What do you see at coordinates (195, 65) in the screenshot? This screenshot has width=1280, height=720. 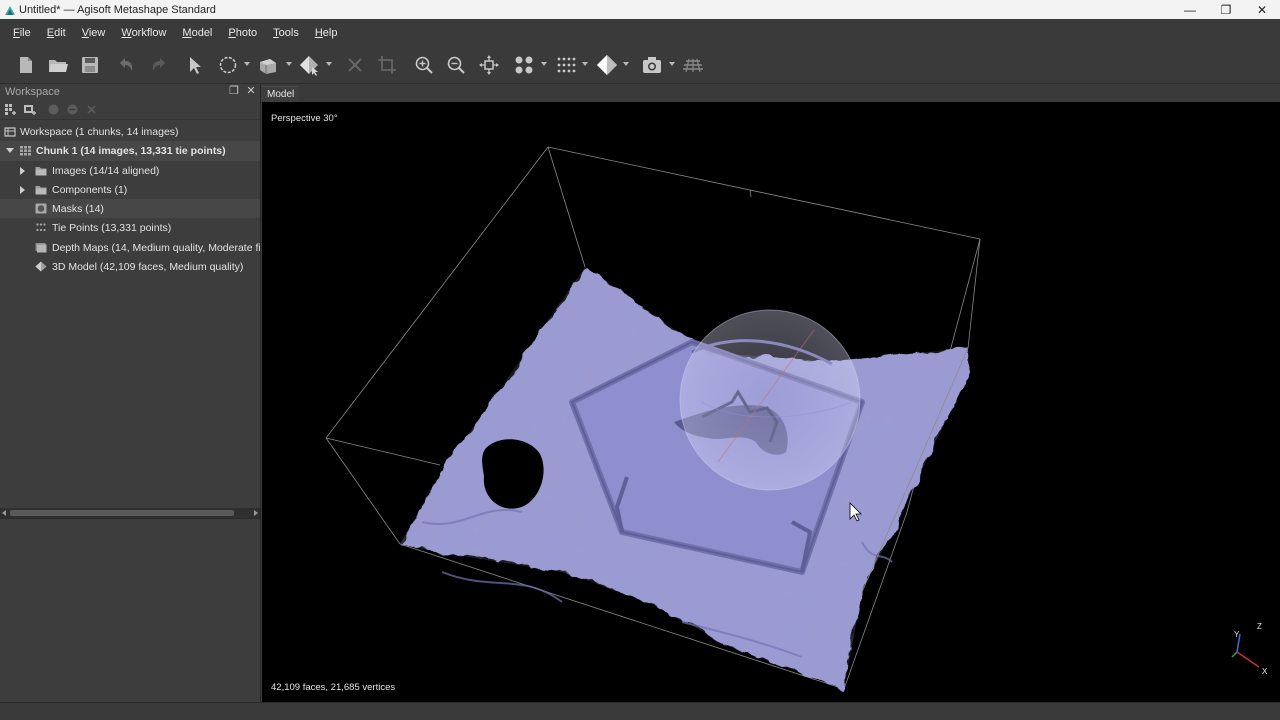 I see `select-arrow-icon` at bounding box center [195, 65].